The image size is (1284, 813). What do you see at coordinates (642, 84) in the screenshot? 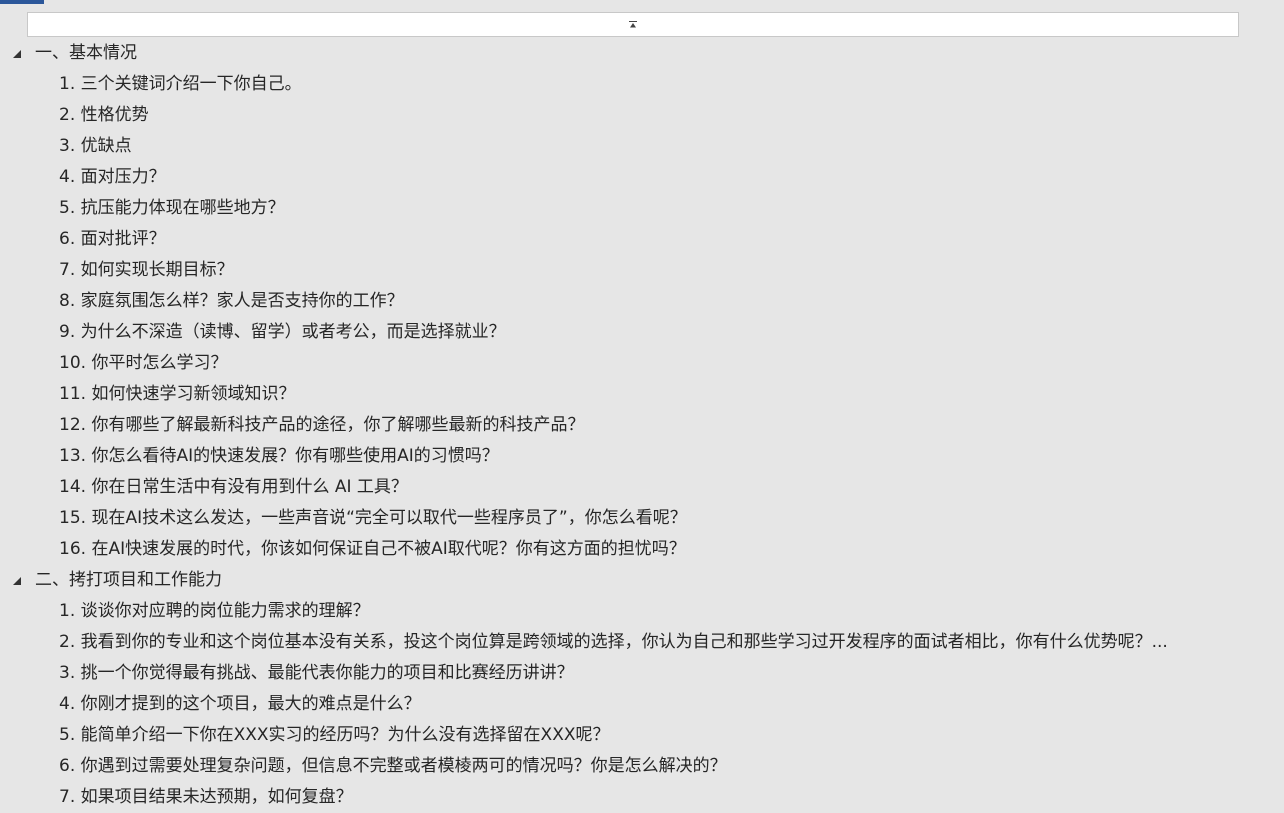
I see `outline-item: 1. 三个关键词介绍一下你自己。` at bounding box center [642, 84].